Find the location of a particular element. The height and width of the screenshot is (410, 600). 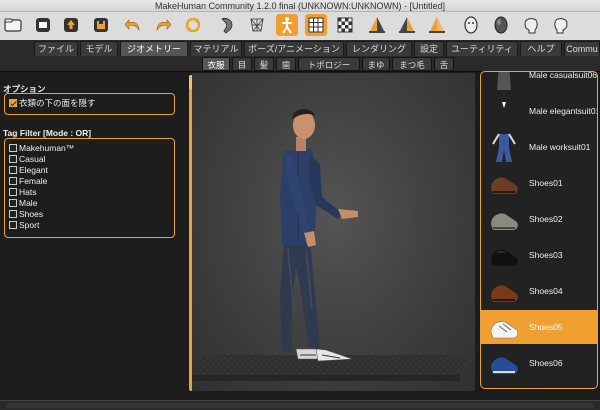

tag-checkbox-sport: Sport is located at coordinates (24, 225).